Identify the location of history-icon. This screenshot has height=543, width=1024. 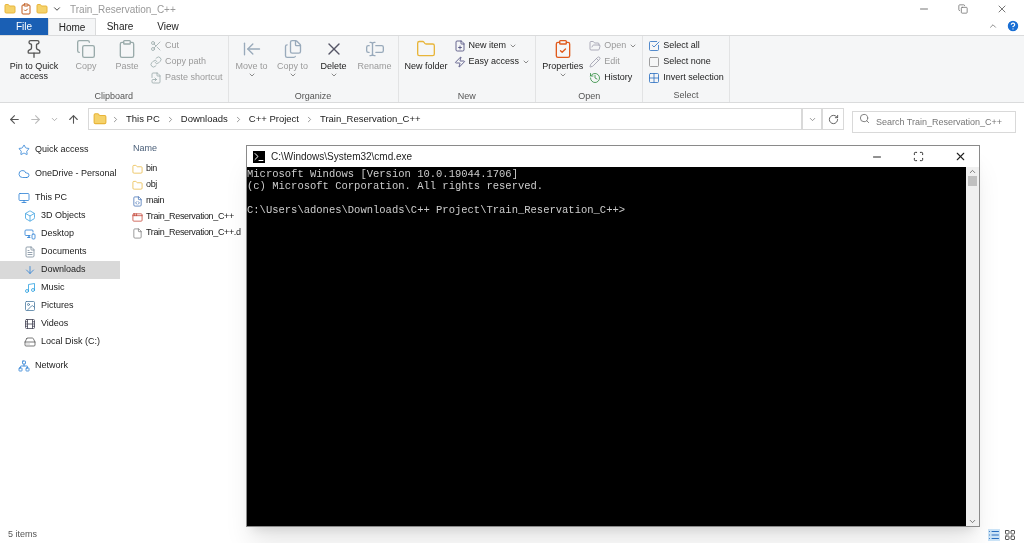
(595, 78).